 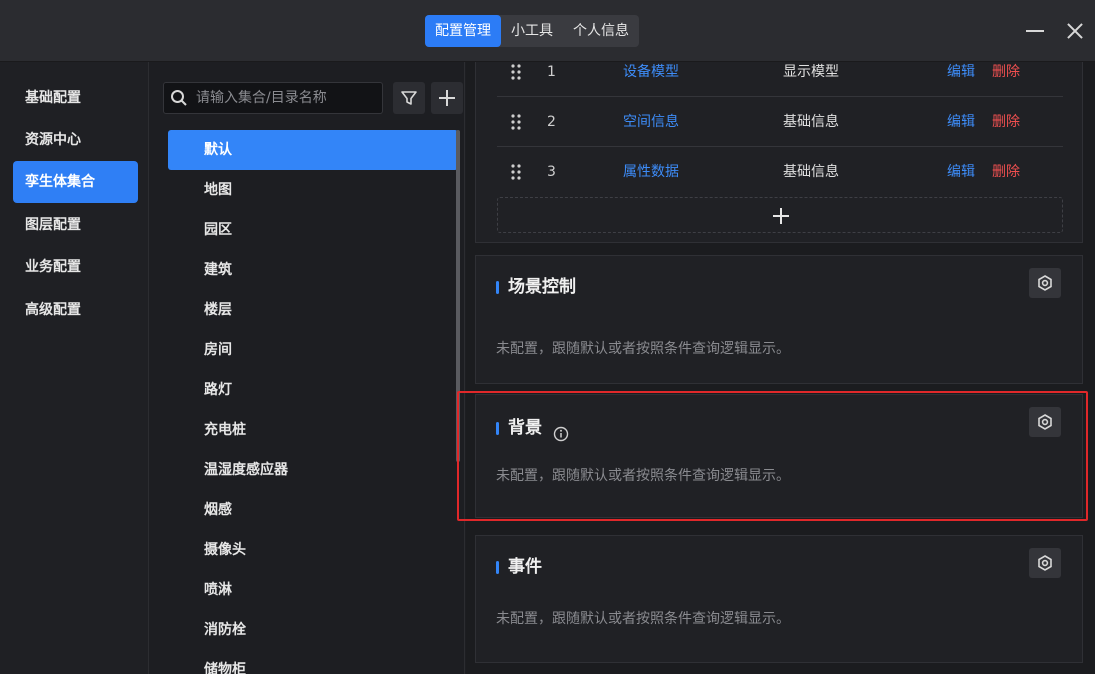 What do you see at coordinates (561, 434) in the screenshot?
I see `info-icon` at bounding box center [561, 434].